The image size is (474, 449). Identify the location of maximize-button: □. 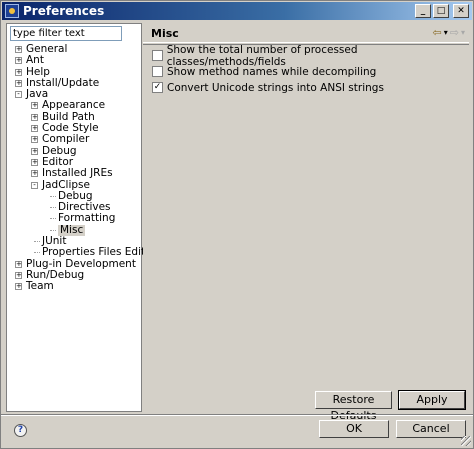
(441, 11).